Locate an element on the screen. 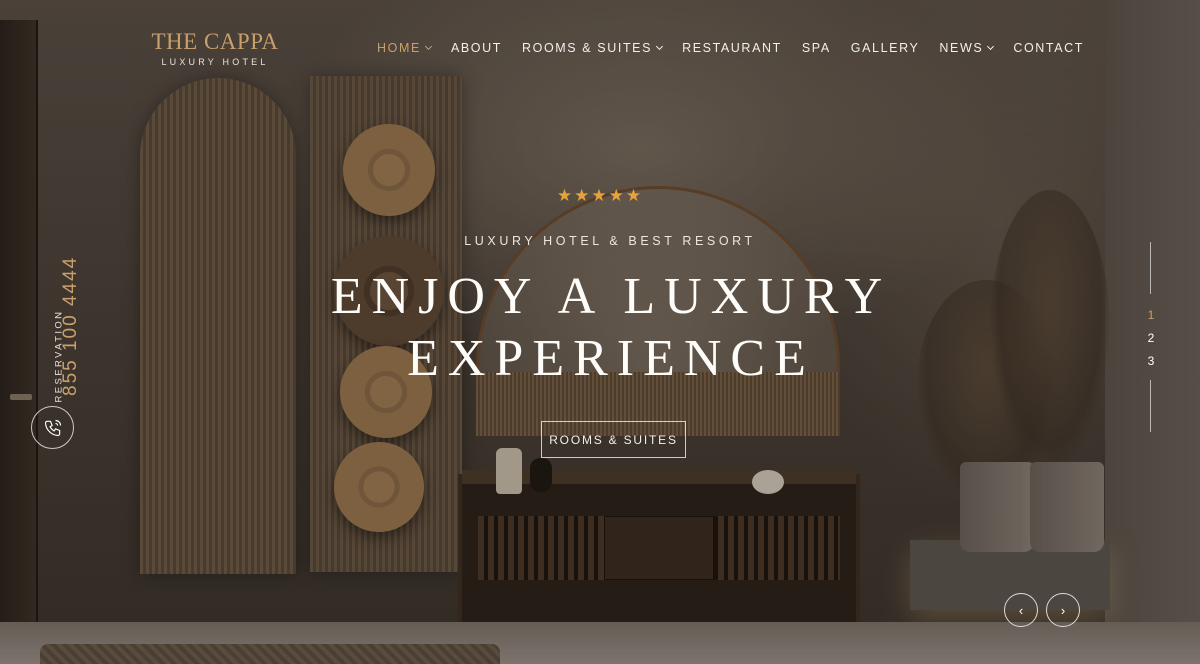 This screenshot has width=1200, height=664. nav-item-label: SPA is located at coordinates (816, 48).